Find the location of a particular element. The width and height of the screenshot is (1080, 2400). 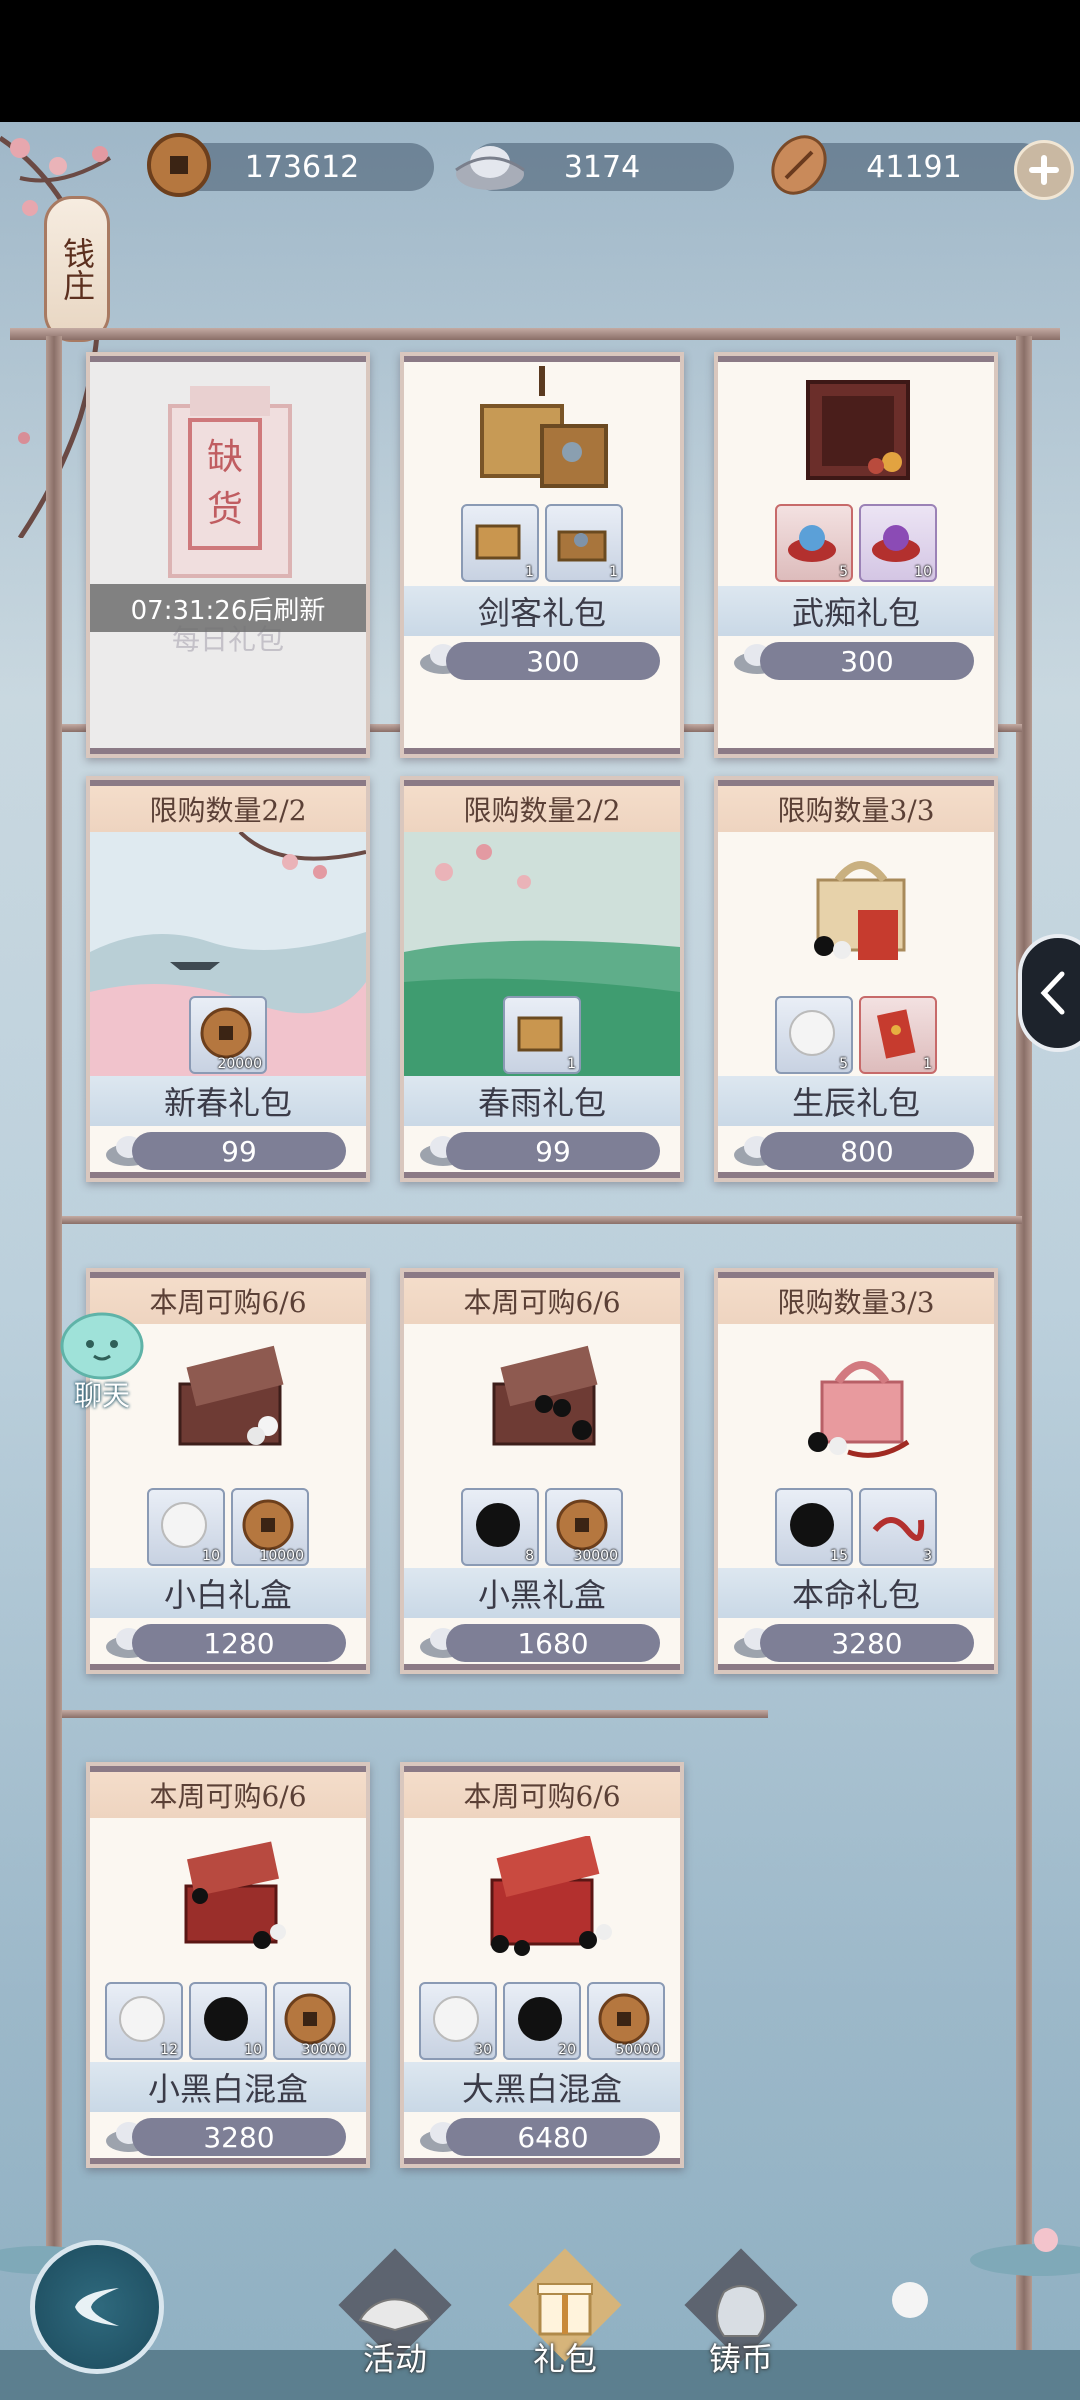

back-button is located at coordinates (97, 2307).